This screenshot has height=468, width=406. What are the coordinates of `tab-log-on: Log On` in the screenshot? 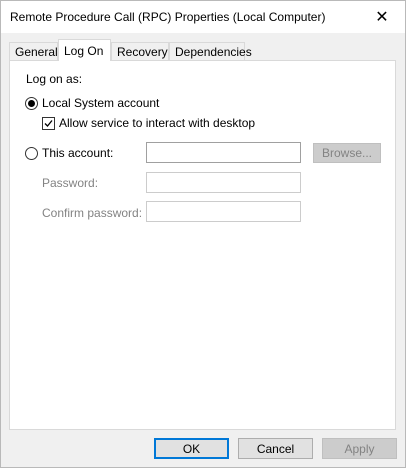 It's located at (84, 50).